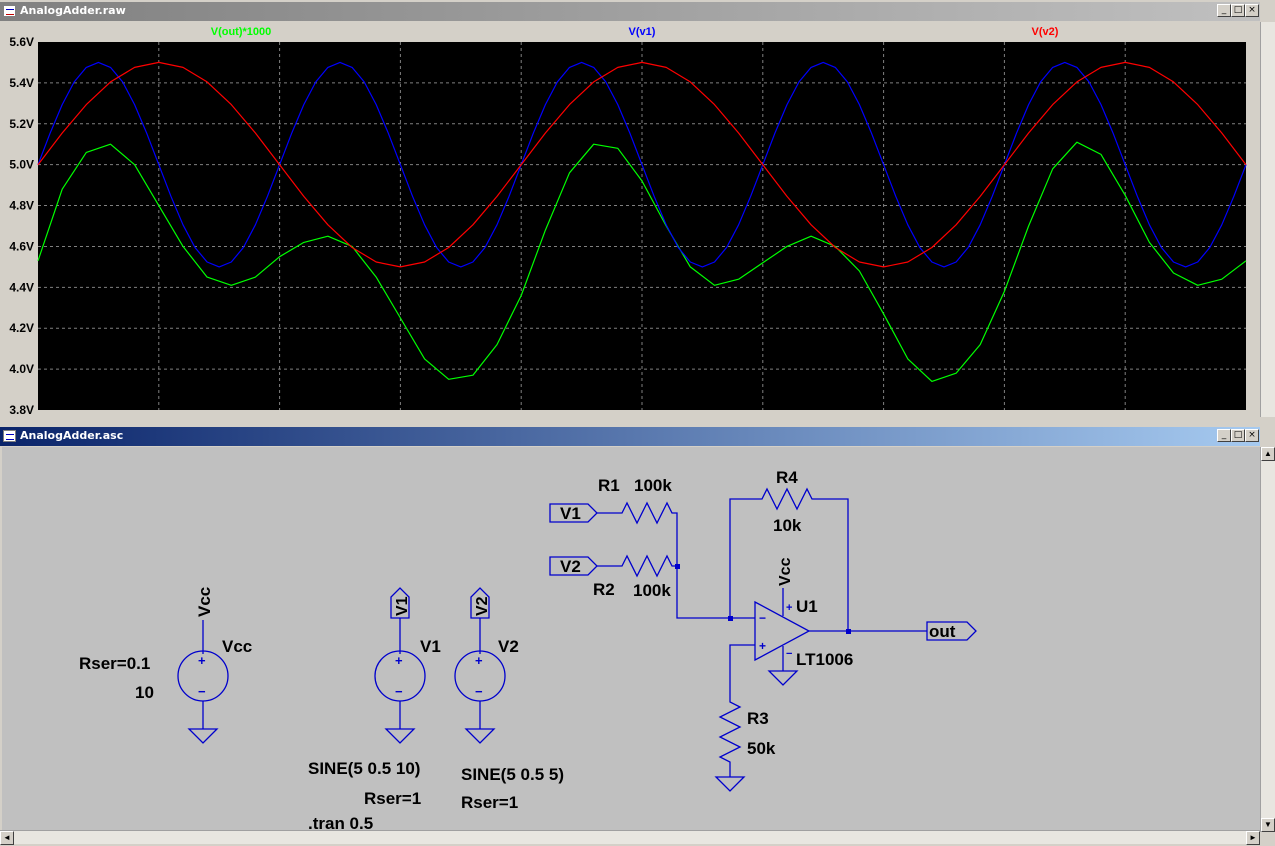 This screenshot has width=1275, height=846. What do you see at coordinates (570, 566) in the screenshot?
I see `in2-label: V2` at bounding box center [570, 566].